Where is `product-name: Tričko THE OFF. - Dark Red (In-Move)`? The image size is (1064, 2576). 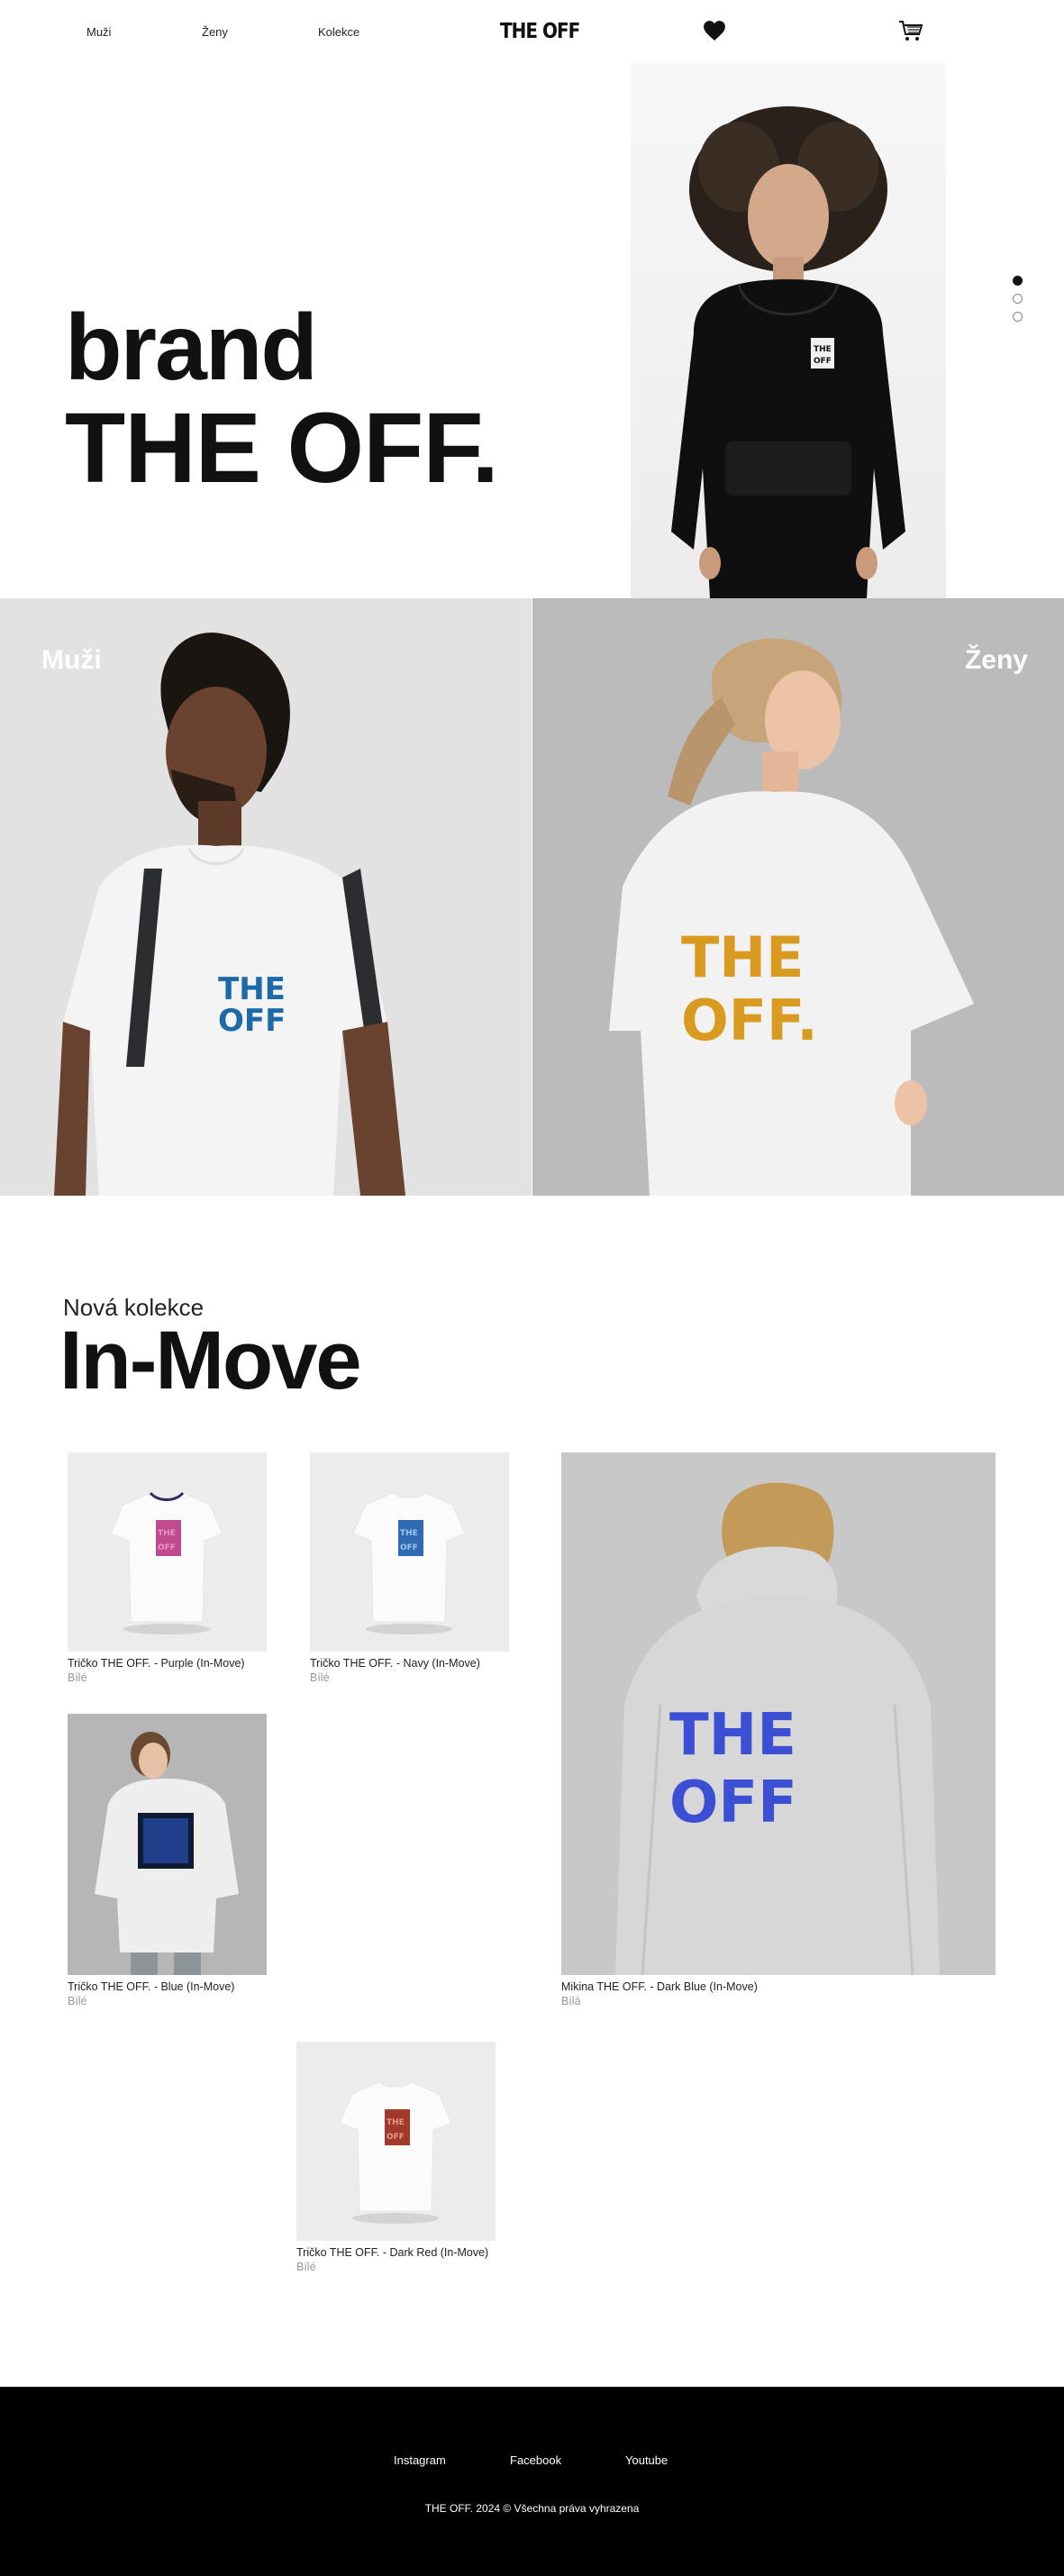 product-name: Tričko THE OFF. - Dark Red (In-Move) is located at coordinates (396, 2252).